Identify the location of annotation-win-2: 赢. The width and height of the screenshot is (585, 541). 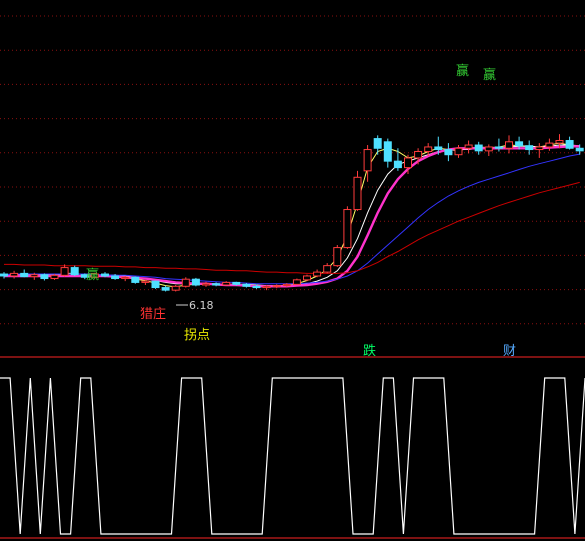
(462, 71).